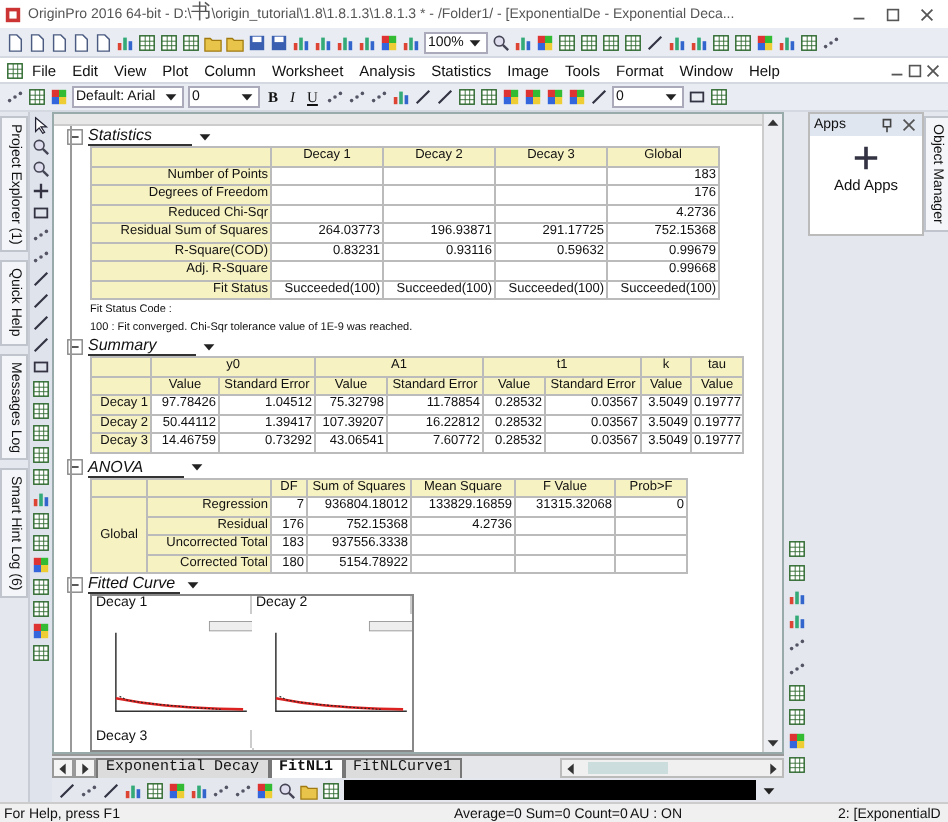 The width and height of the screenshot is (948, 822). I want to click on up-arrow-icon, so click(773, 123).